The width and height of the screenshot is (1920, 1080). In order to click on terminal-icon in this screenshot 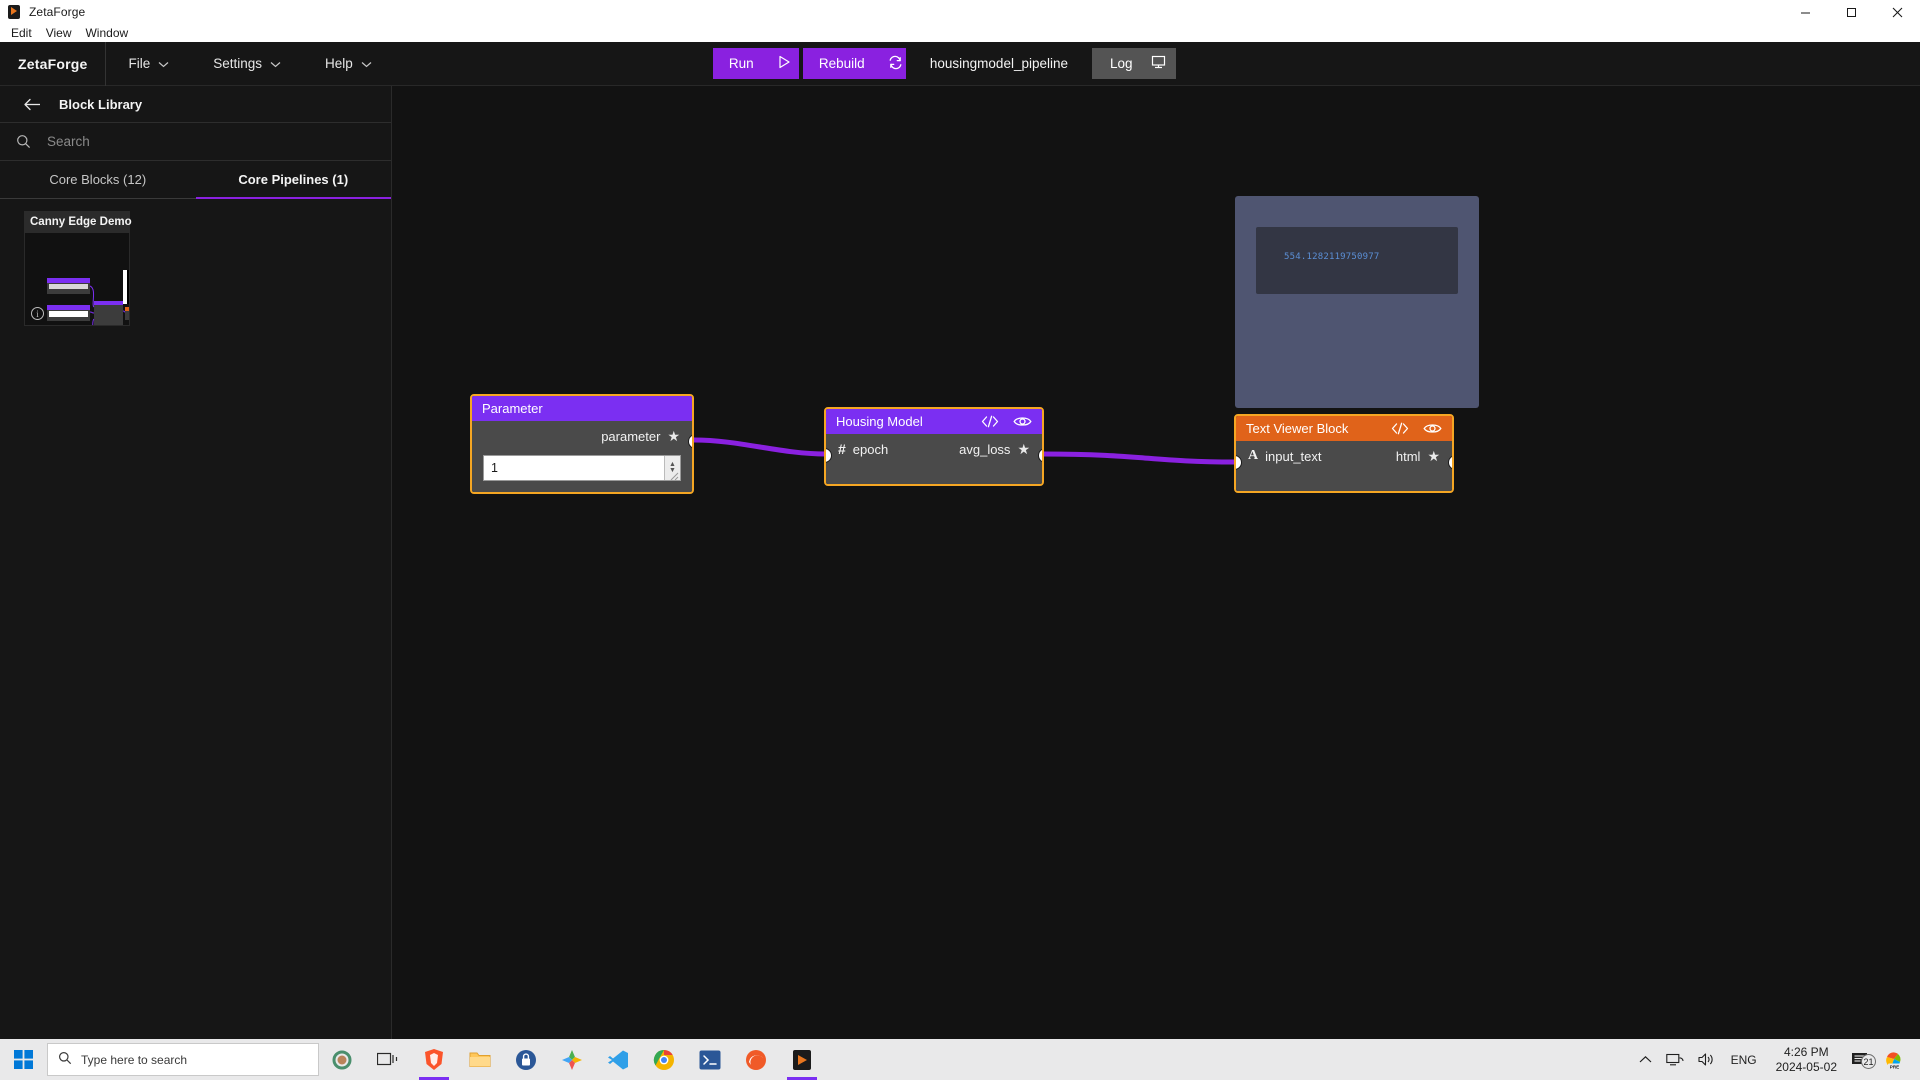, I will do `click(710, 1059)`.